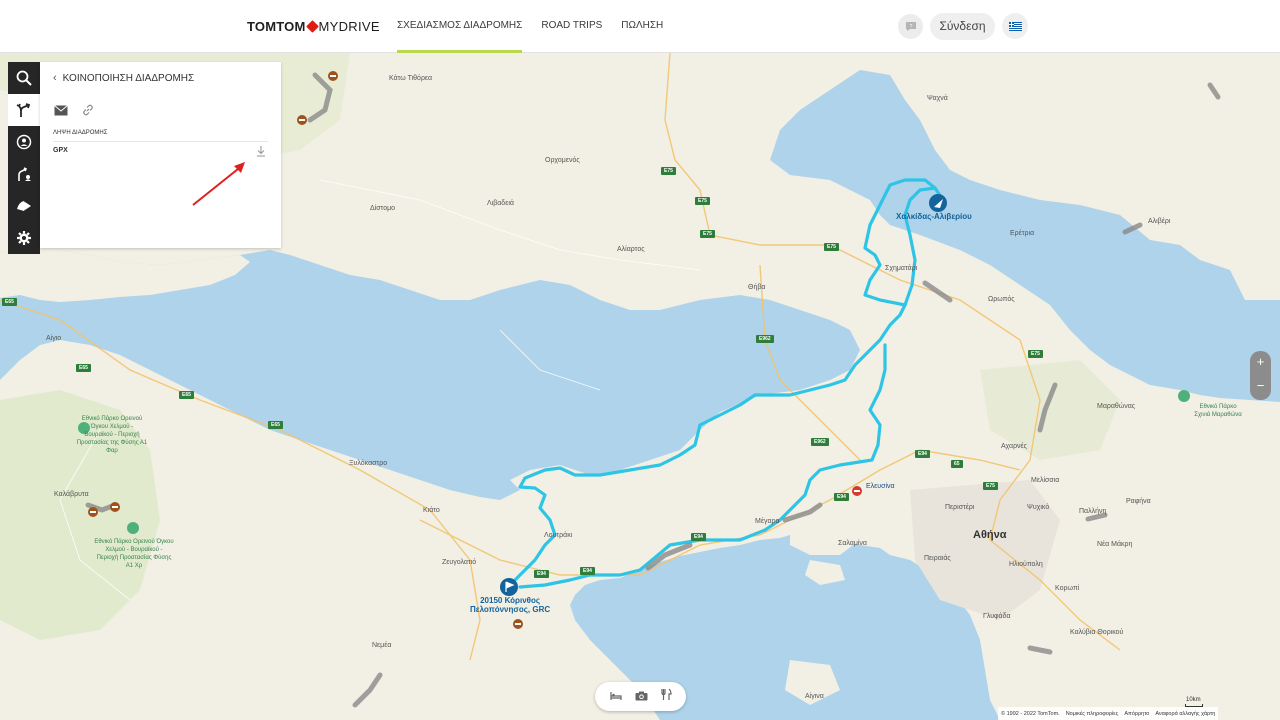 This screenshot has height=720, width=1280. What do you see at coordinates (880, 486) in the screenshot?
I see `label-elefsina: Ελευσίνα` at bounding box center [880, 486].